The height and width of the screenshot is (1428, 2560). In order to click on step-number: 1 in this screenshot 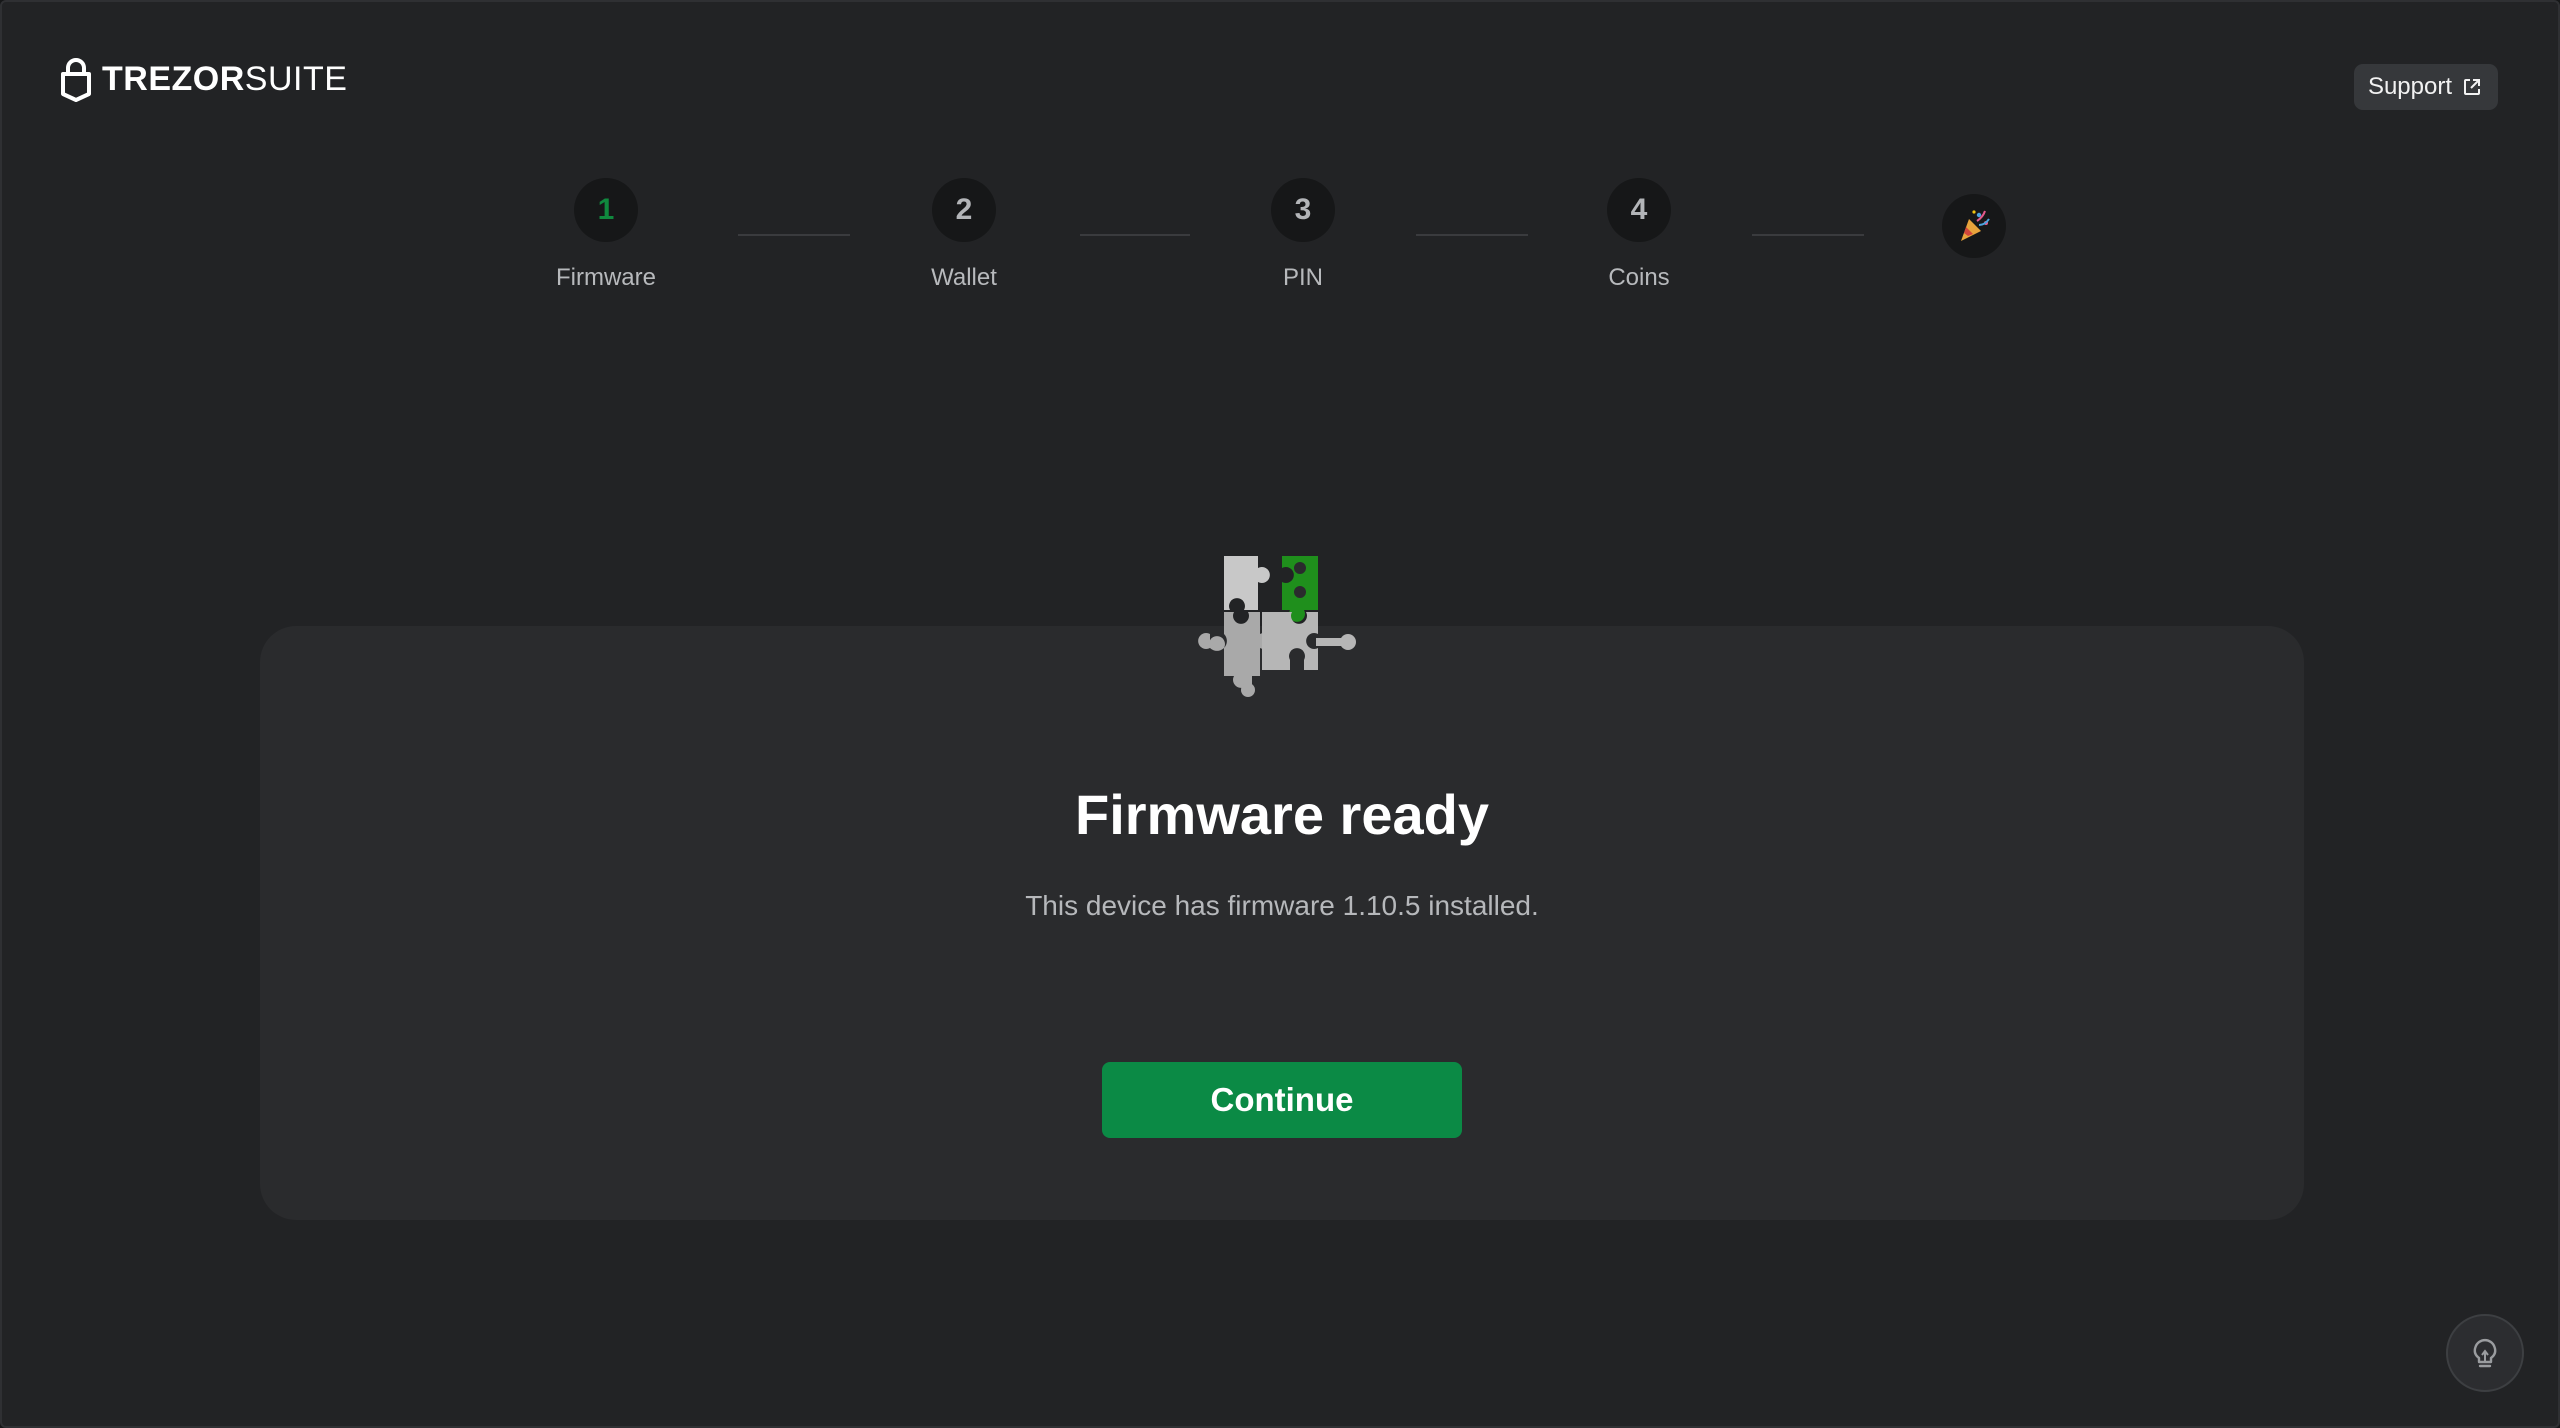, I will do `click(606, 210)`.